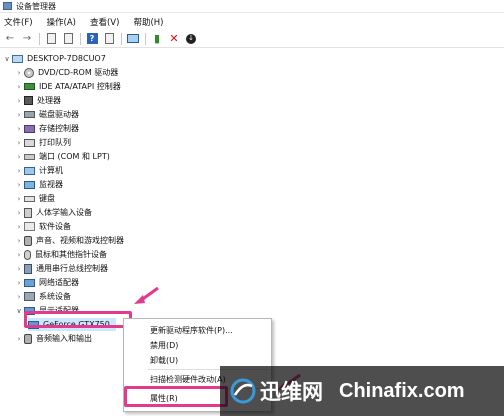 This screenshot has width=504, height=416. What do you see at coordinates (55, 226) in the screenshot?
I see `tree-item-label: 软件设备` at bounding box center [55, 226].